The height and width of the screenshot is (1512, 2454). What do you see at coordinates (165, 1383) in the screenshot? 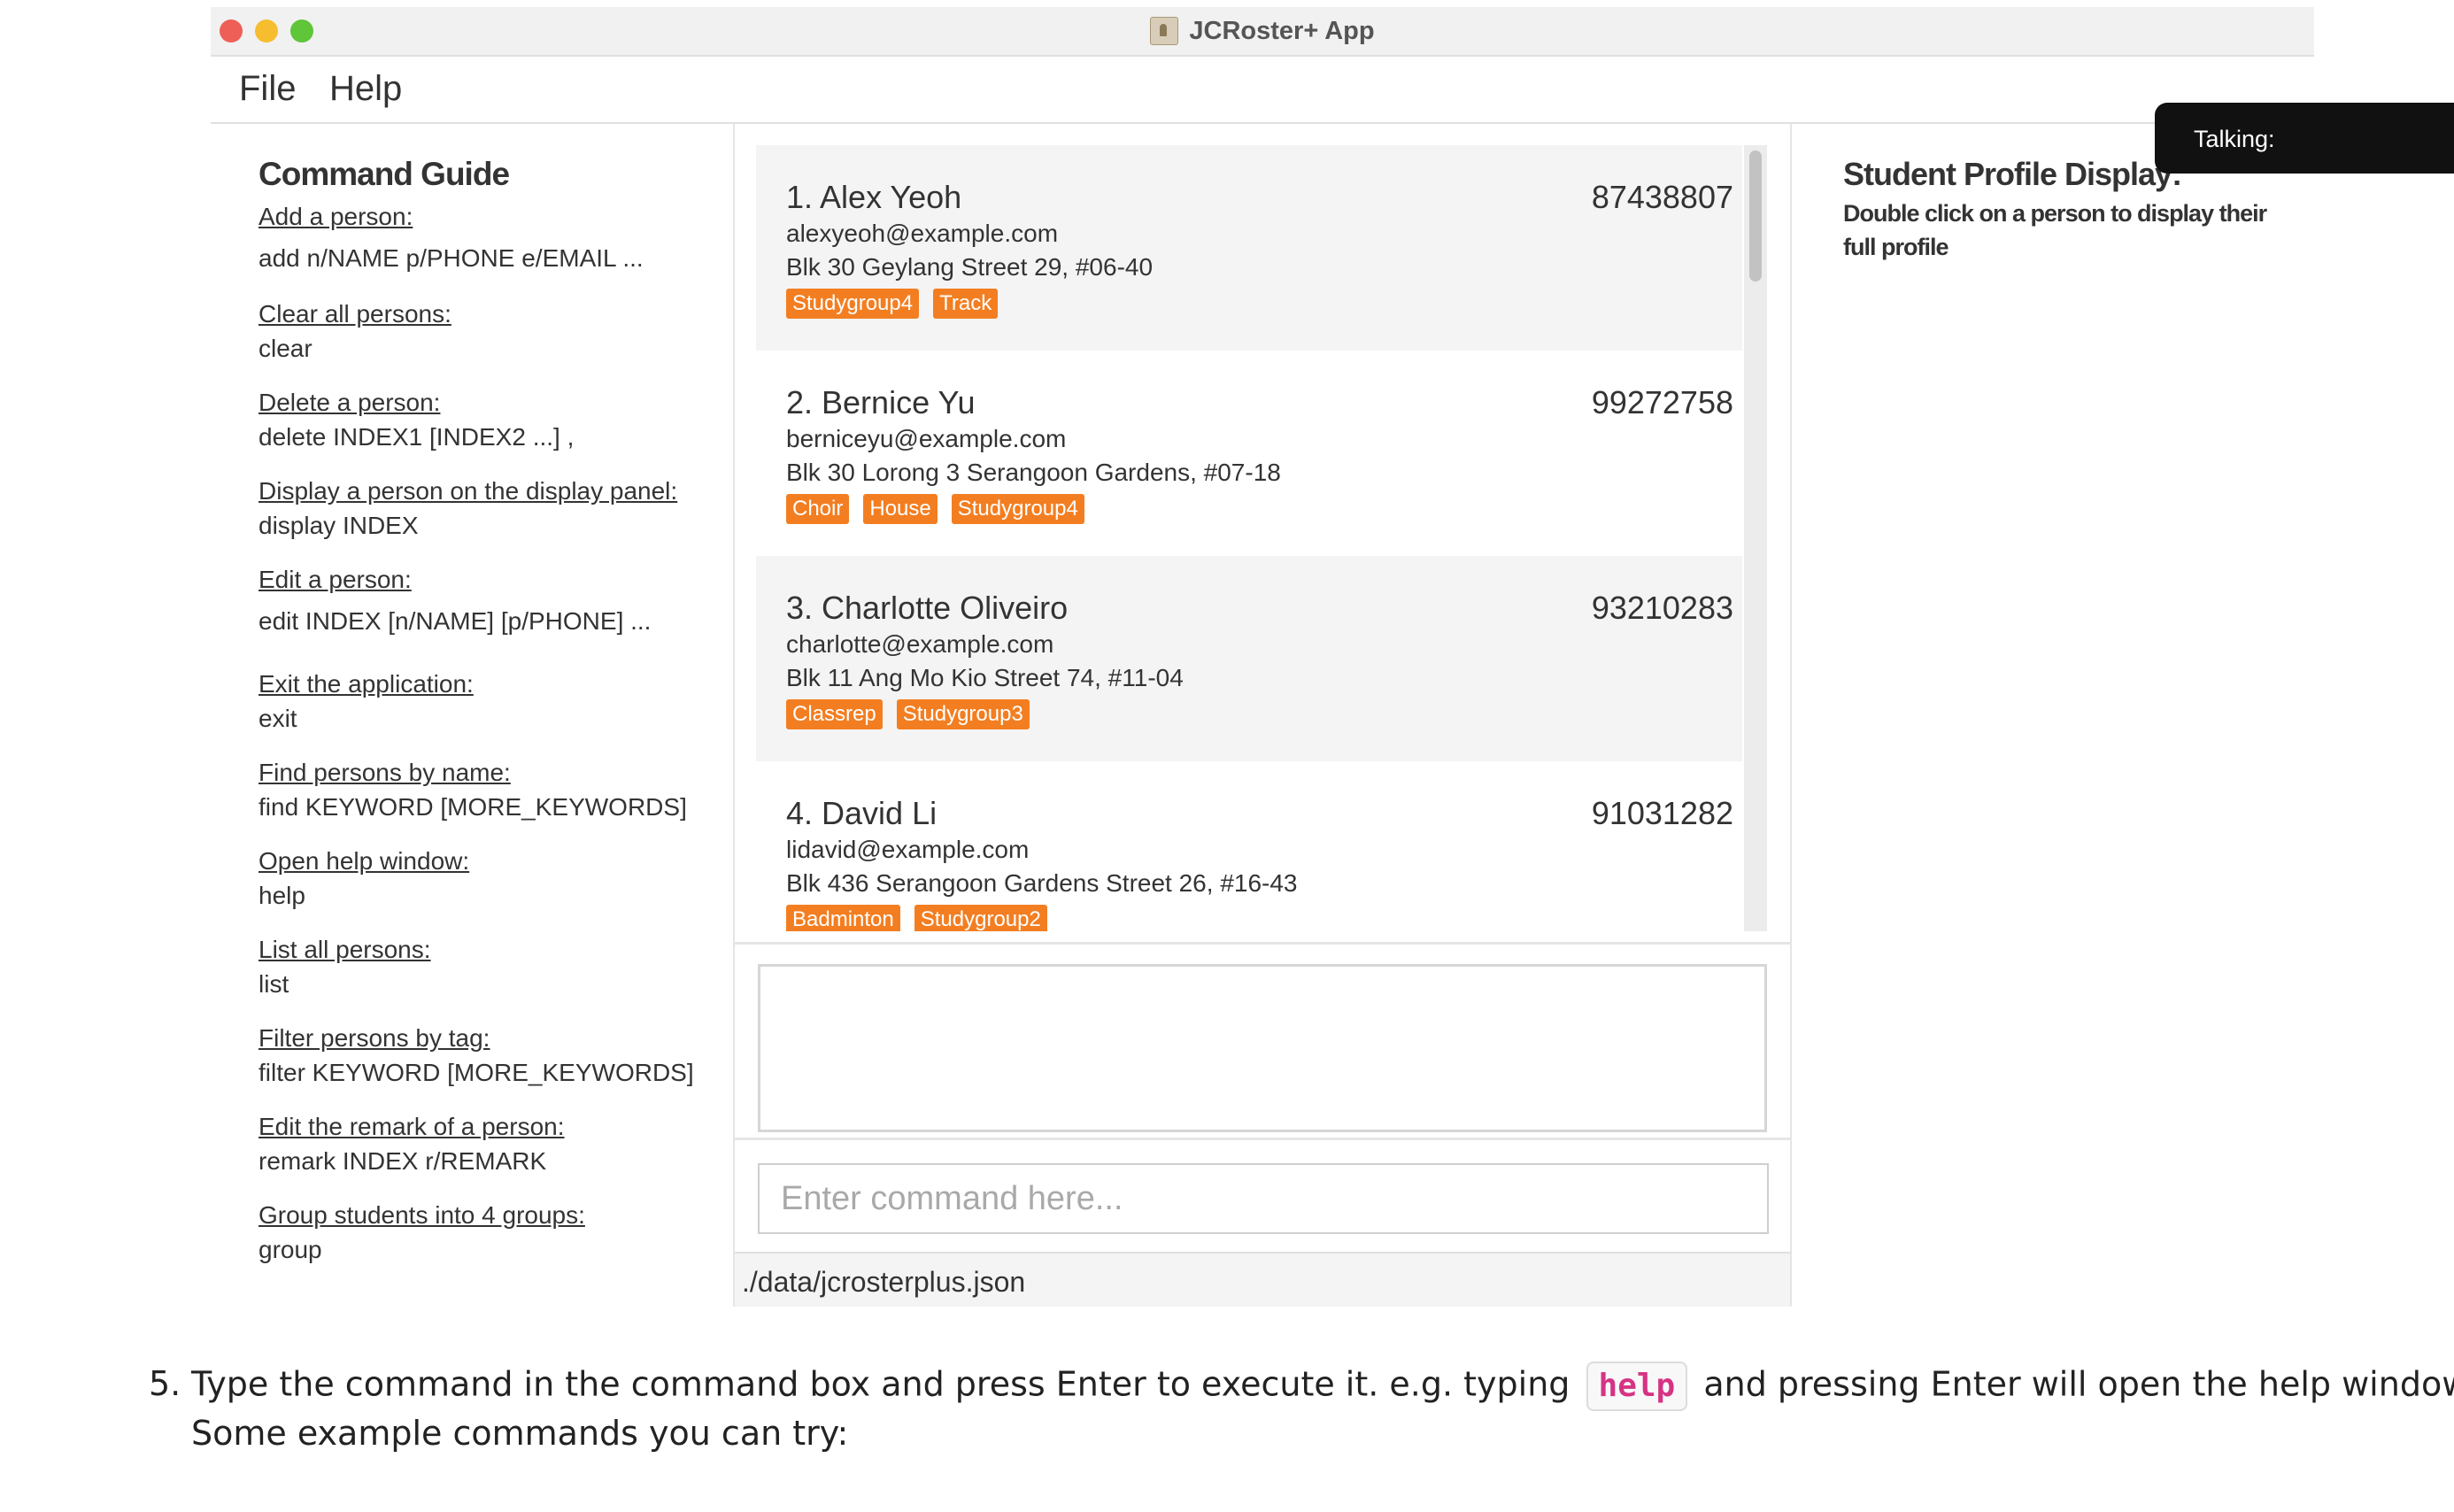
I see `list-number: 5.` at bounding box center [165, 1383].